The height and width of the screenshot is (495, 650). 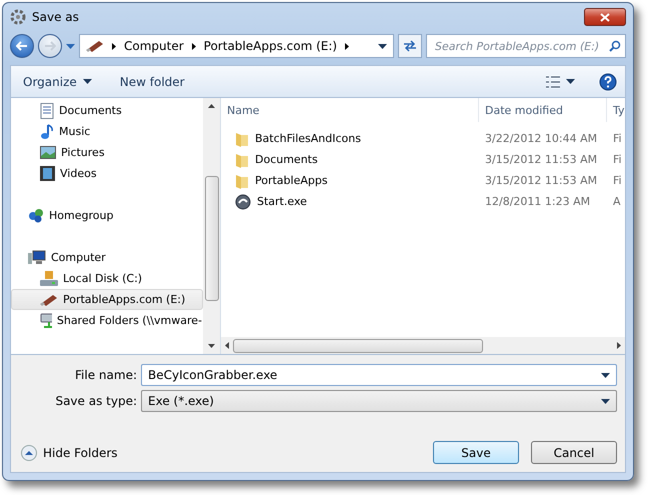 I want to click on sidebar-item: Pictures, so click(x=107, y=152).